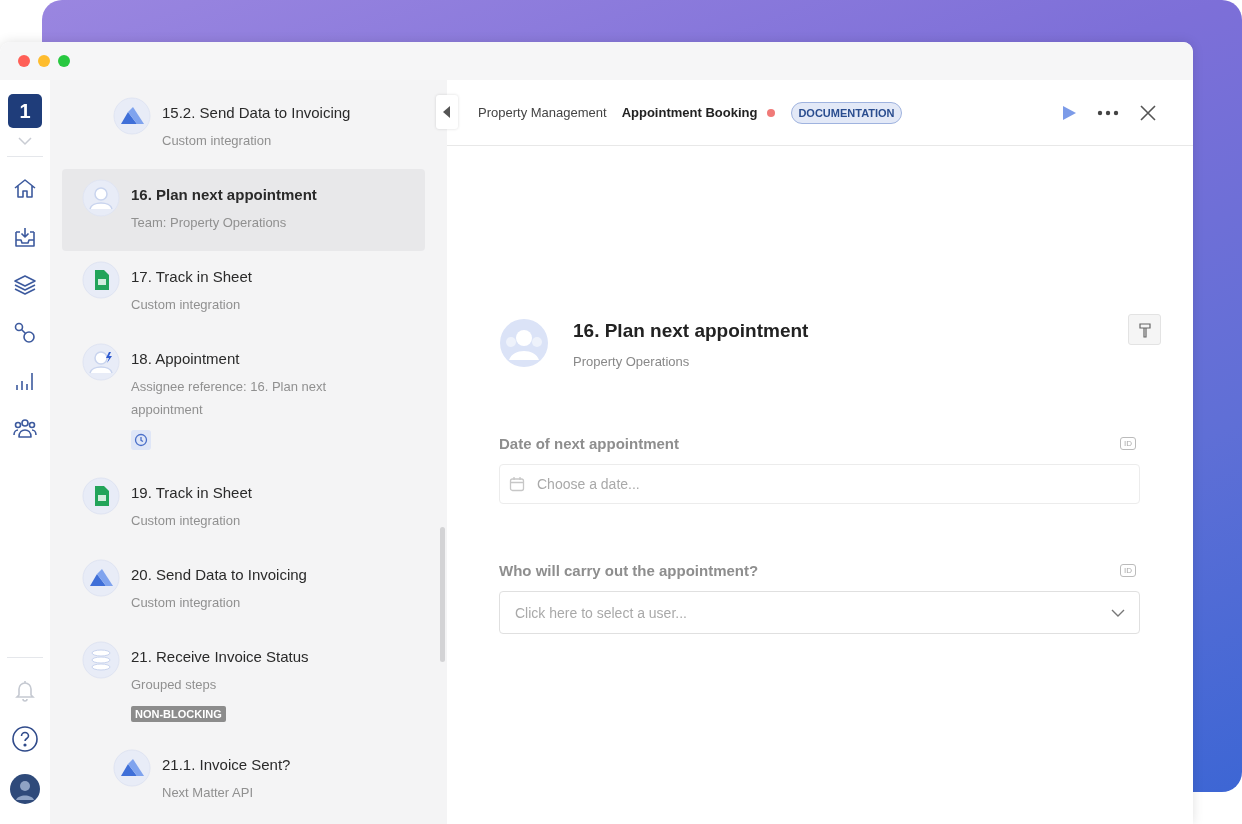  What do you see at coordinates (24, 61) in the screenshot?
I see `close-window-button` at bounding box center [24, 61].